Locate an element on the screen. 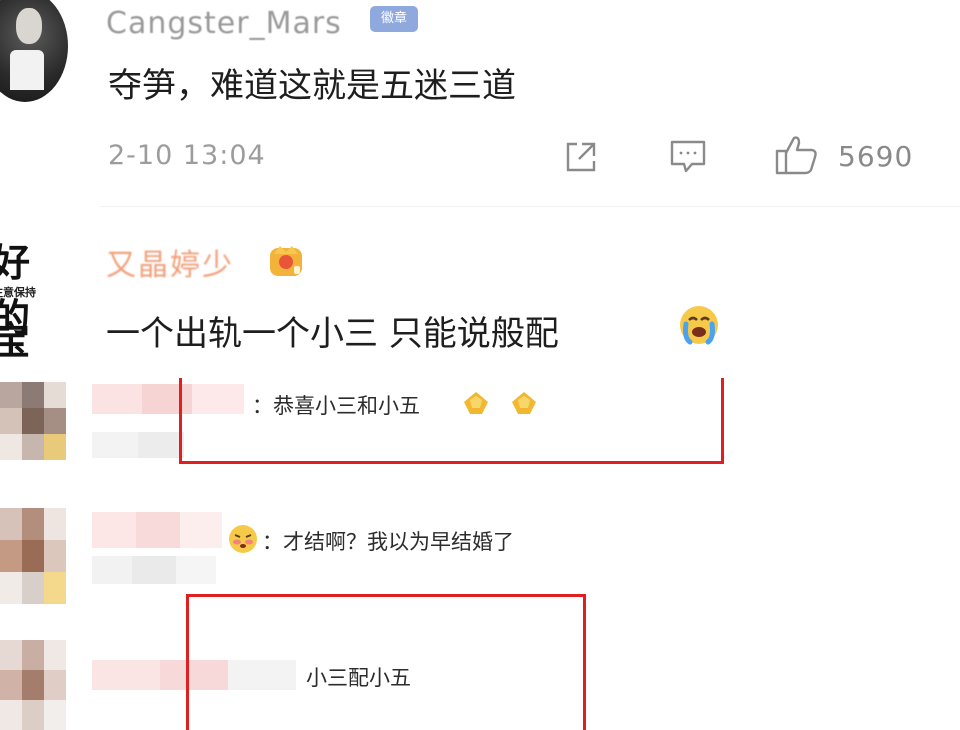 Image resolution: width=960 pixels, height=730 pixels. username: 又晶婷少 is located at coordinates (170, 262).